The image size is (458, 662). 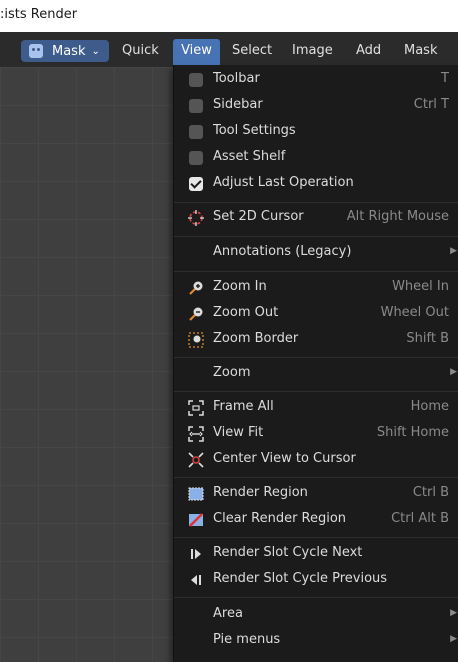 I want to click on menu-item-set-2d-cursor: Set 2D Cursor Alt Right Mouse, so click(x=316, y=218).